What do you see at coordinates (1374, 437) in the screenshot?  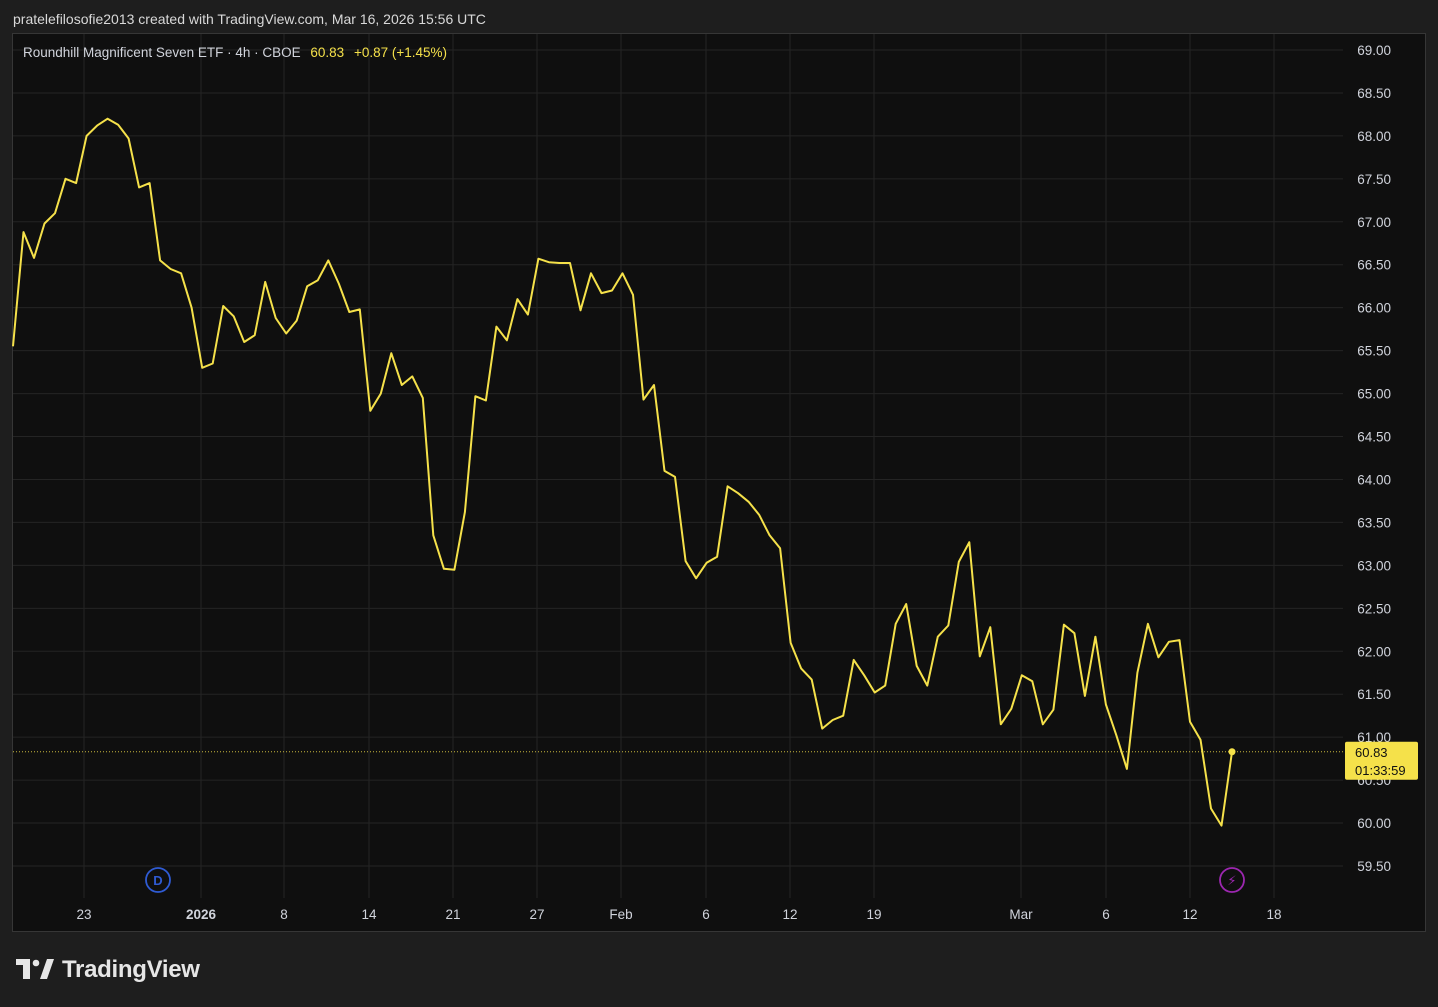 I see `y-tick-label: 64.50` at bounding box center [1374, 437].